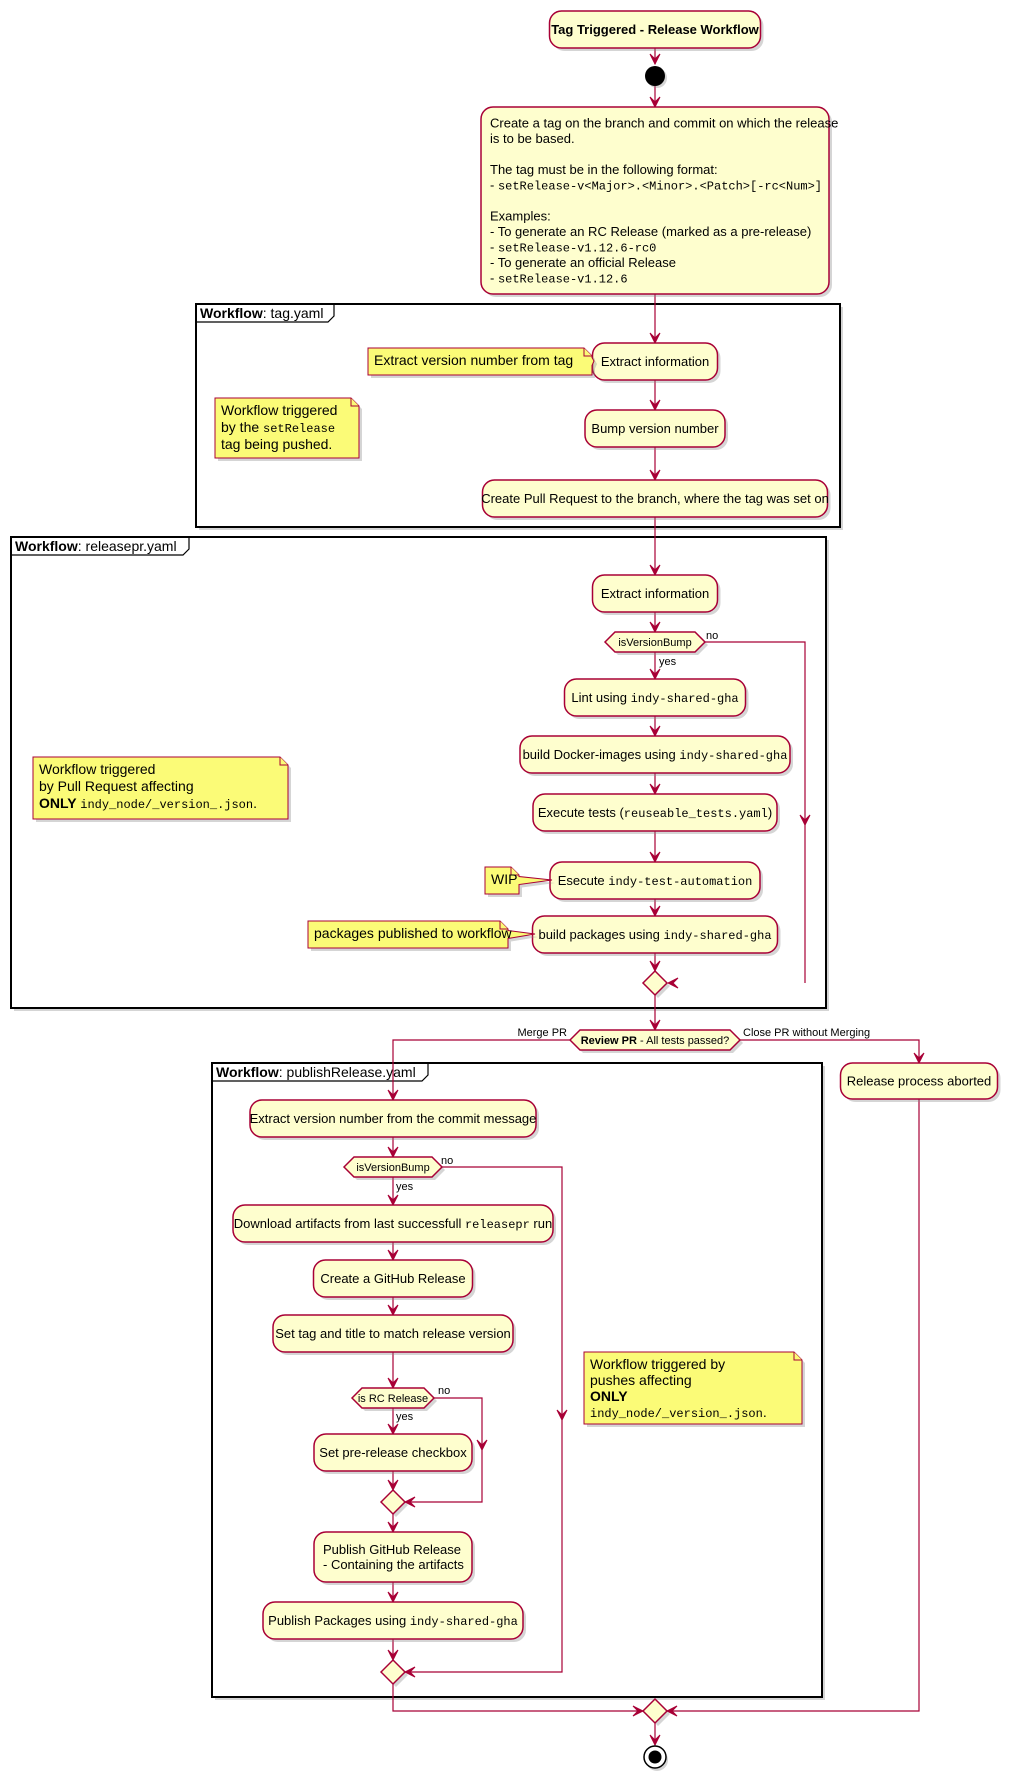 The height and width of the screenshot is (1781, 1013). What do you see at coordinates (609, 1396) in the screenshot?
I see `note-publish-trigger-text: ONLY` at bounding box center [609, 1396].